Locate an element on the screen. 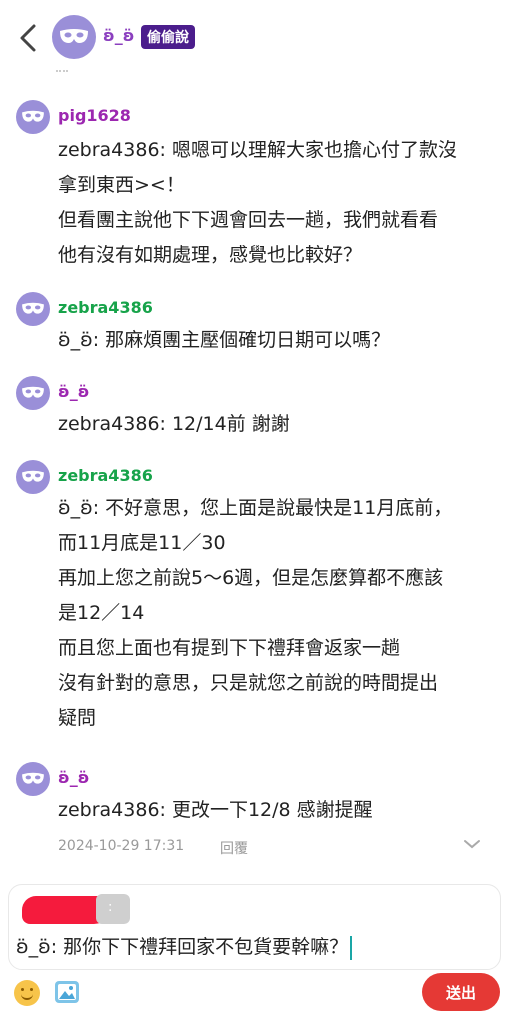  divider is located at coordinates (62, 72).